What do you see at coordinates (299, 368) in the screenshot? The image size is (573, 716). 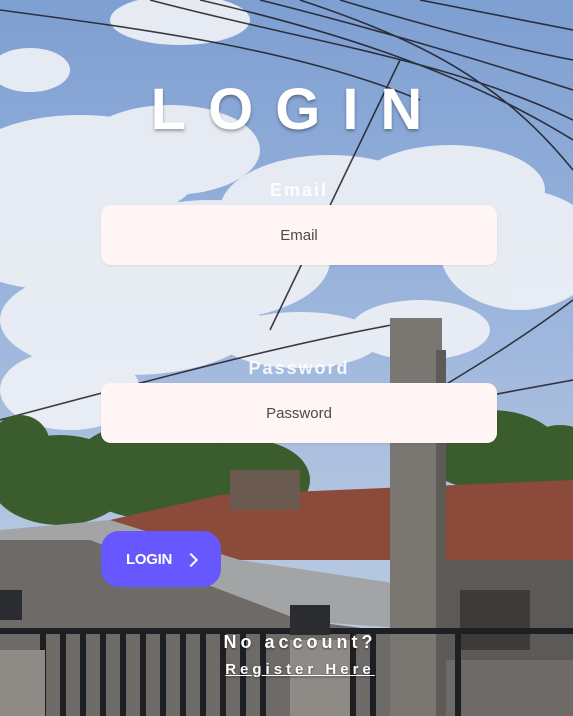 I see `password-label: Password` at bounding box center [299, 368].